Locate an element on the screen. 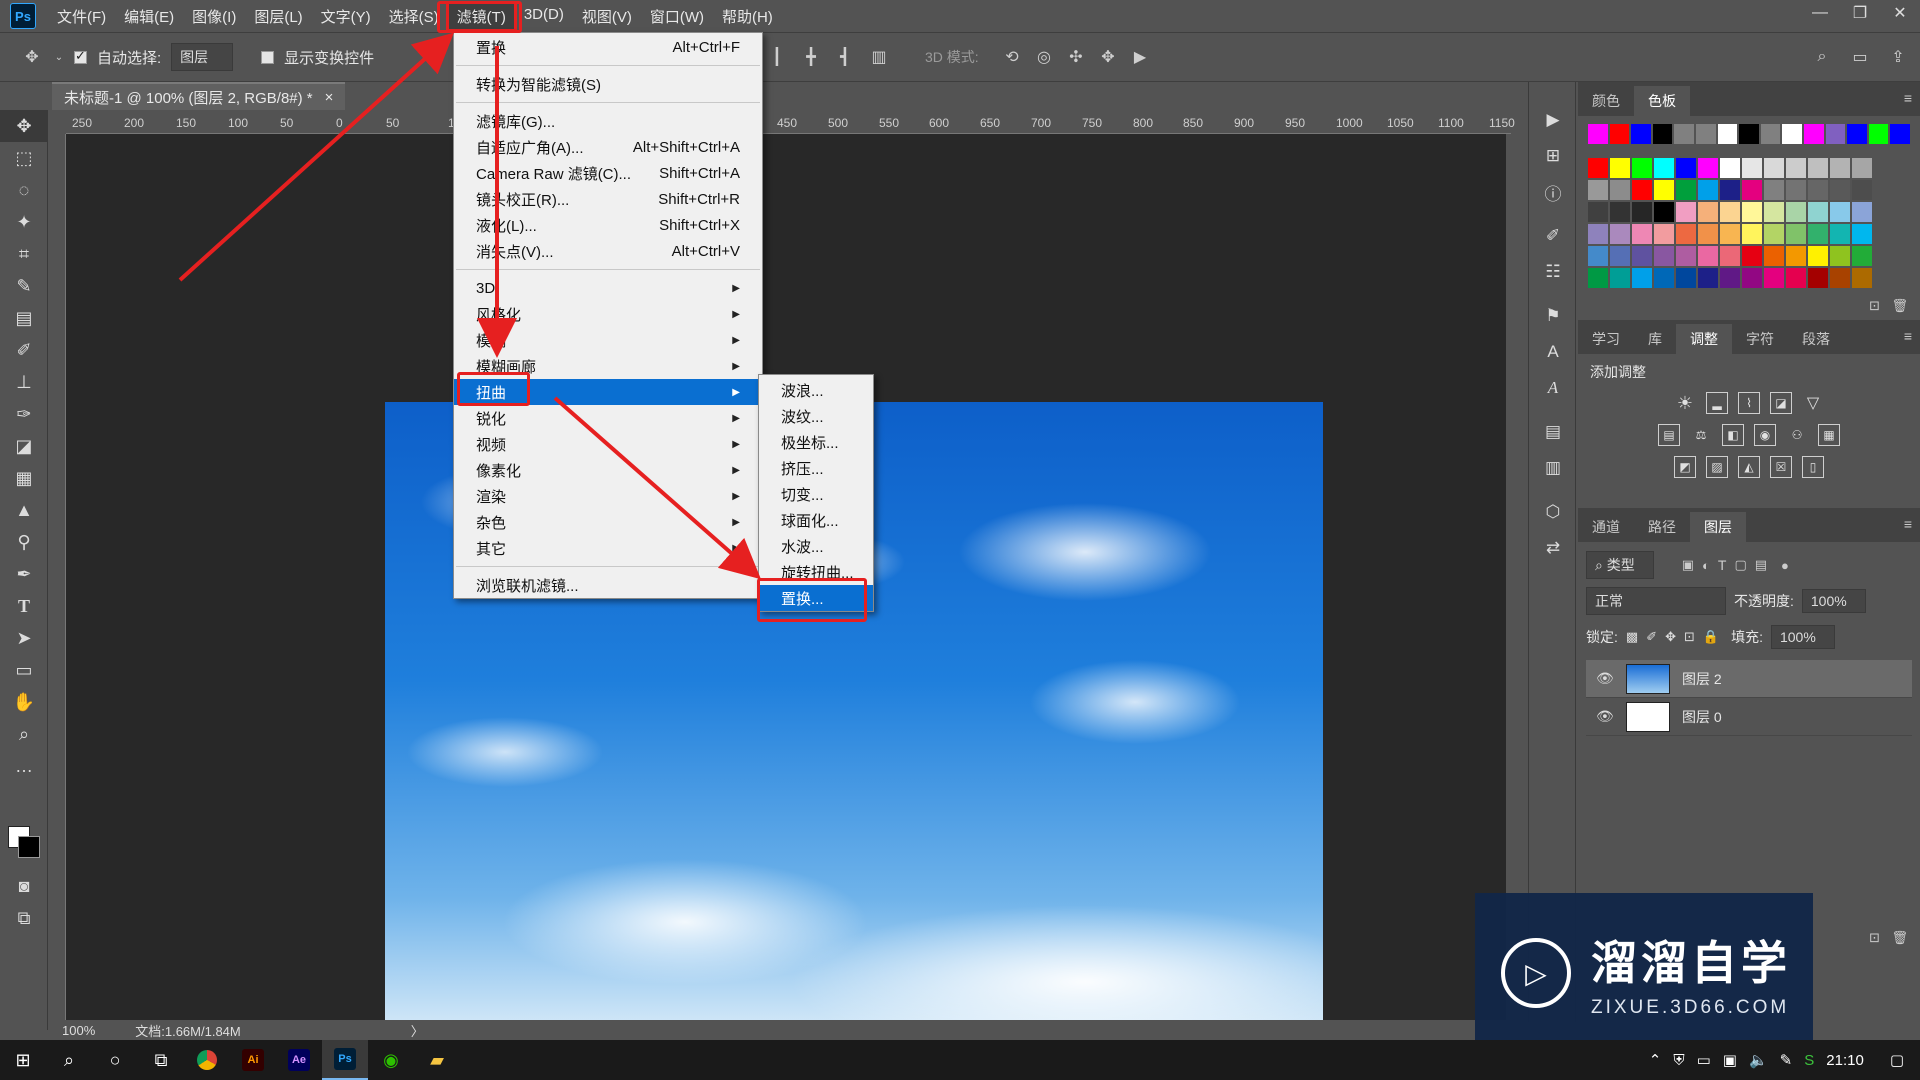 The width and height of the screenshot is (1920, 1080). threshold-icon: ◭ is located at coordinates (1749, 467).